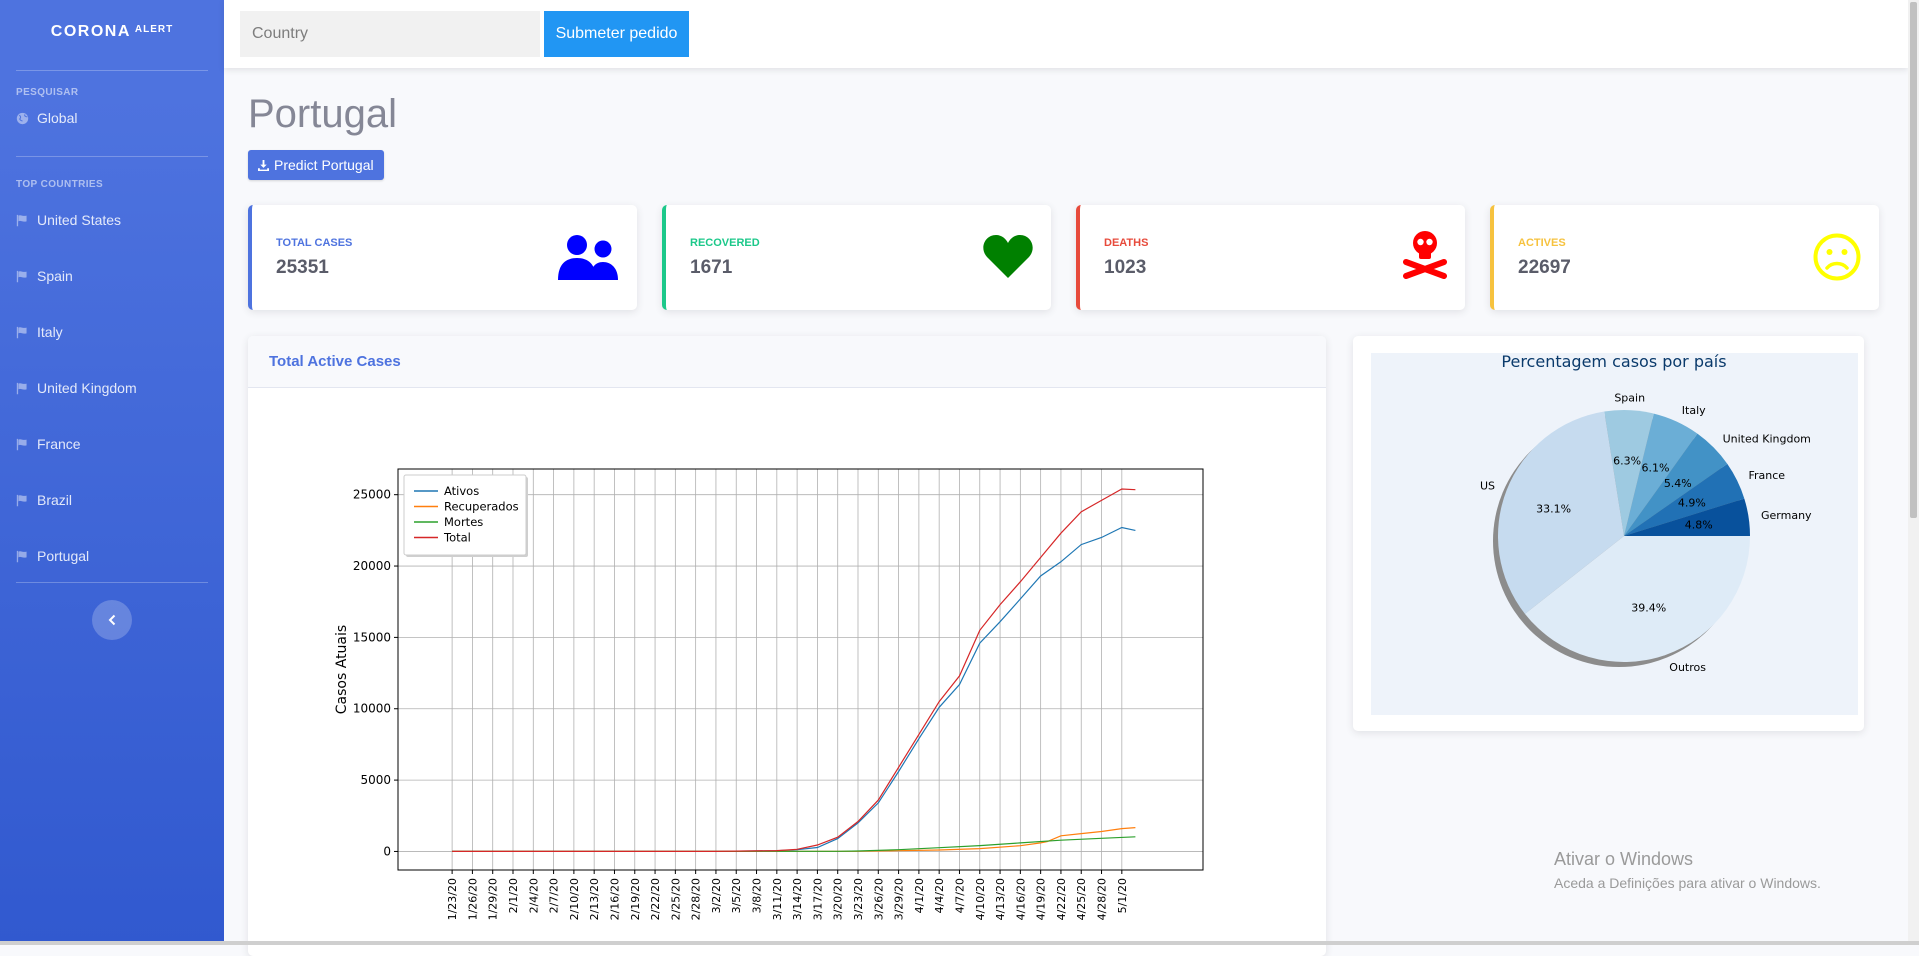  I want to click on y-tick-label: 25000, so click(372, 495).